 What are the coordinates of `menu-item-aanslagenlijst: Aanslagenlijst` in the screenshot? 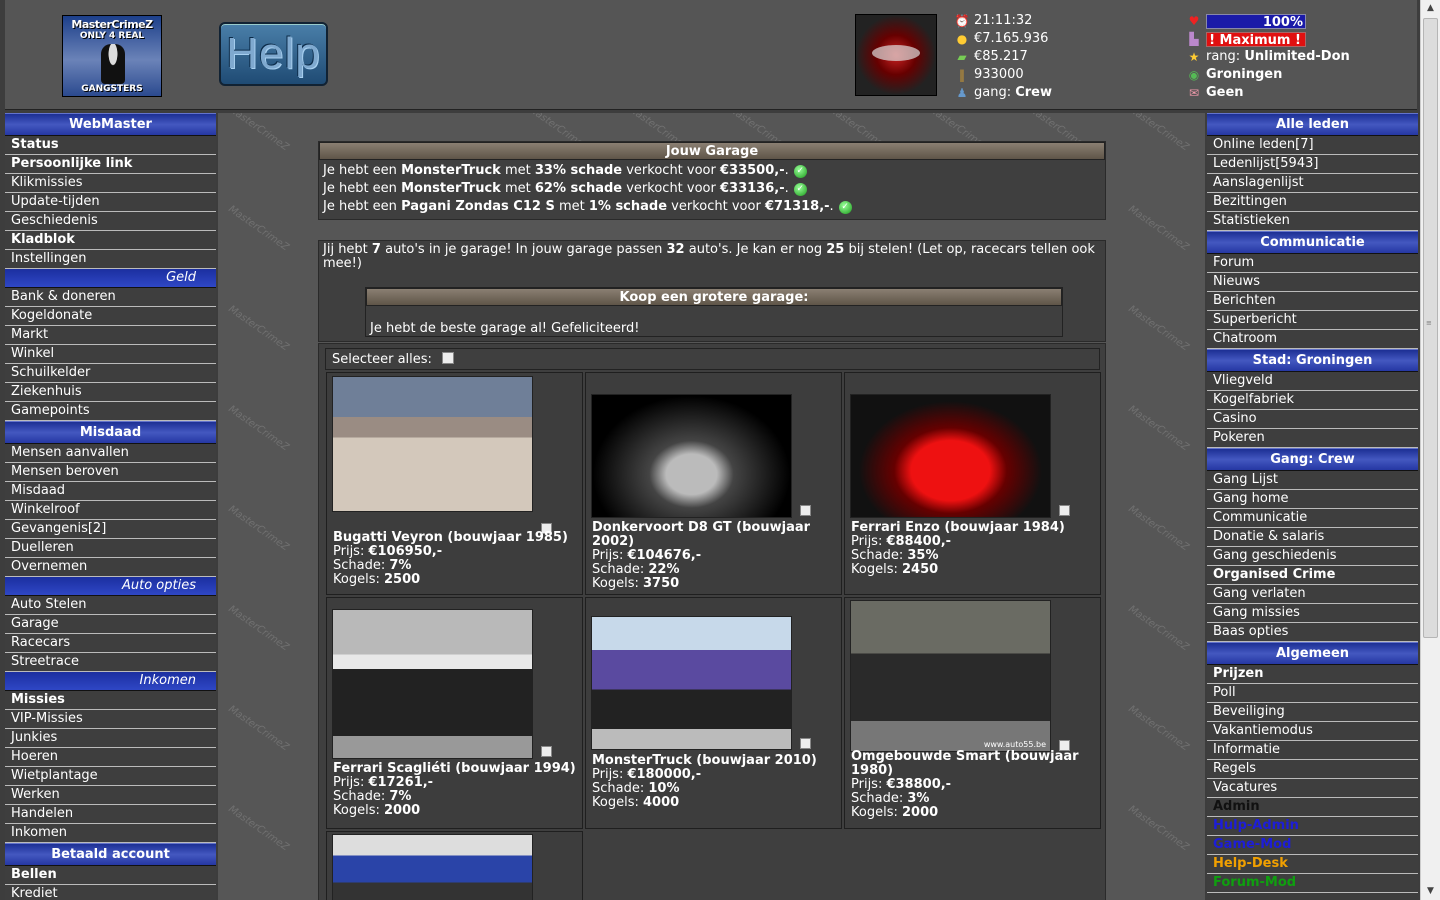 It's located at (1312, 183).